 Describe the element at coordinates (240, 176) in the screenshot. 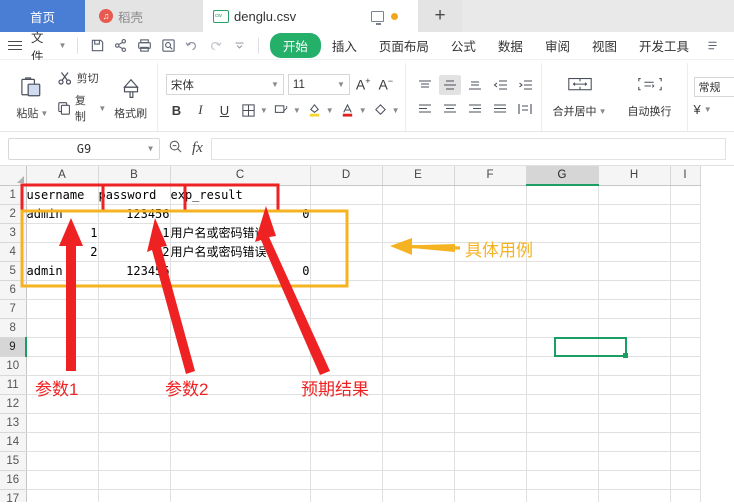

I see `column-header-C: C` at that location.